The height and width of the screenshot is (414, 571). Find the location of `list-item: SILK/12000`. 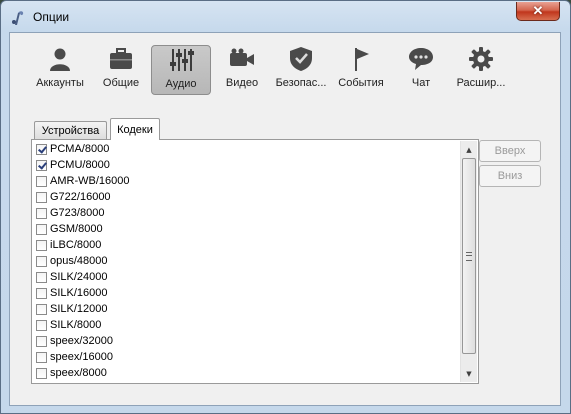

list-item: SILK/12000 is located at coordinates (246, 309).